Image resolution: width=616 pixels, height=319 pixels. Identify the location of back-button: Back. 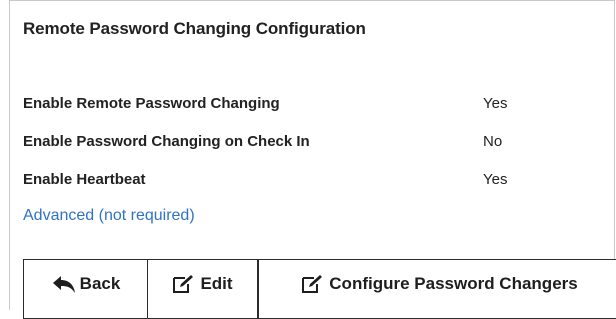
(86, 289).